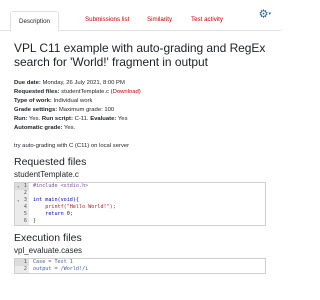 The image size is (320, 300). Describe the element at coordinates (33, 101) in the screenshot. I see `type-of-work-label: Type of work:` at that location.